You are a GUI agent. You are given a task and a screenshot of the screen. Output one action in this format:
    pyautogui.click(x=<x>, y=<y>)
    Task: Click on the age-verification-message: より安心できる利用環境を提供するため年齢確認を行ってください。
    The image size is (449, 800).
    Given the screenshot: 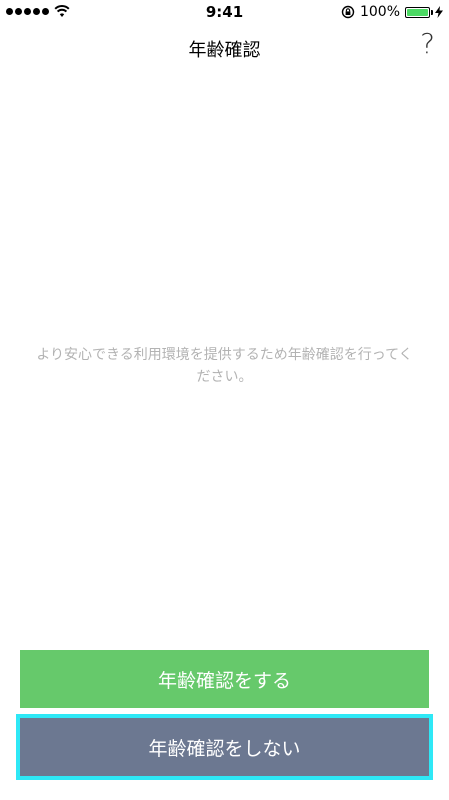 What is the action you would take?
    pyautogui.click(x=224, y=366)
    